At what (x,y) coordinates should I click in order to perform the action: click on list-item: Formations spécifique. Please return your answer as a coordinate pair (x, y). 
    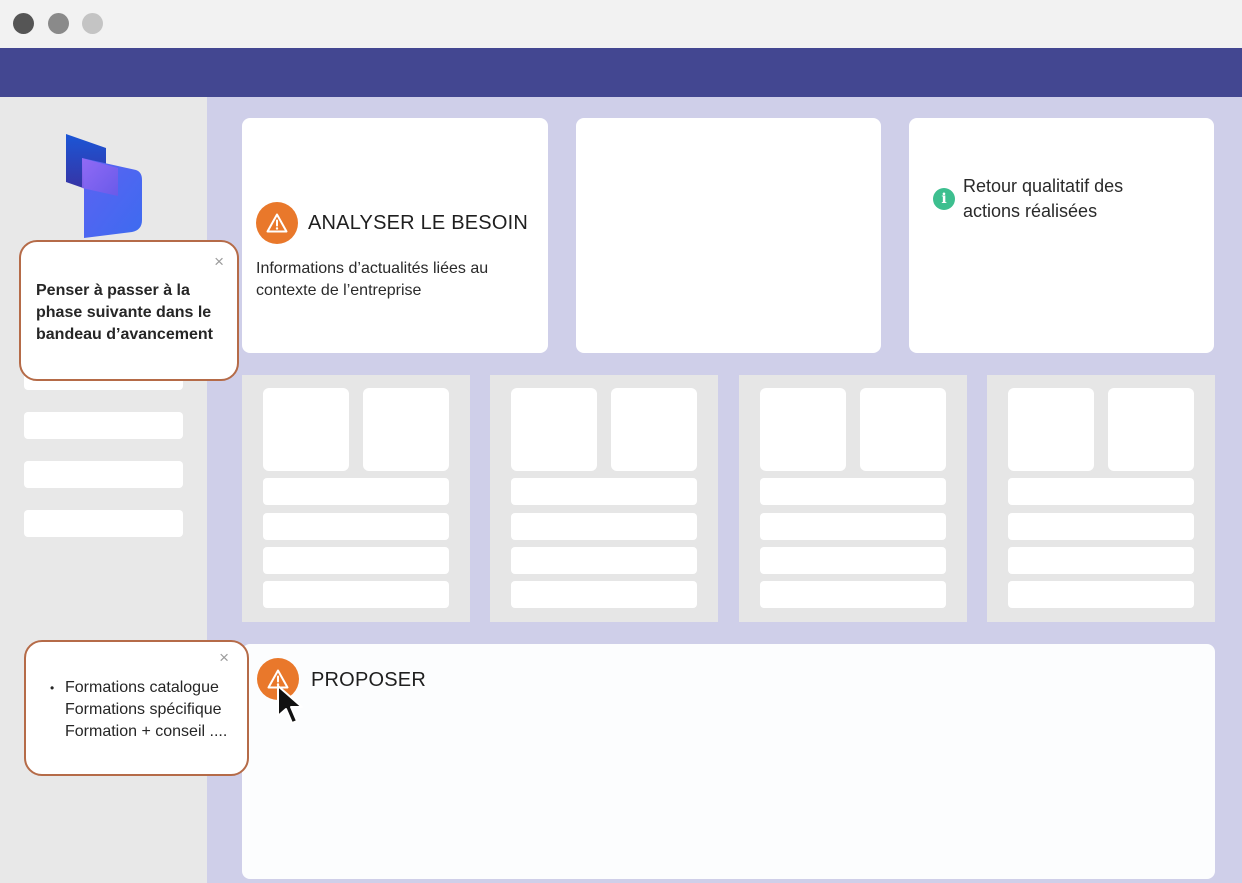
    Looking at the image, I should click on (143, 709).